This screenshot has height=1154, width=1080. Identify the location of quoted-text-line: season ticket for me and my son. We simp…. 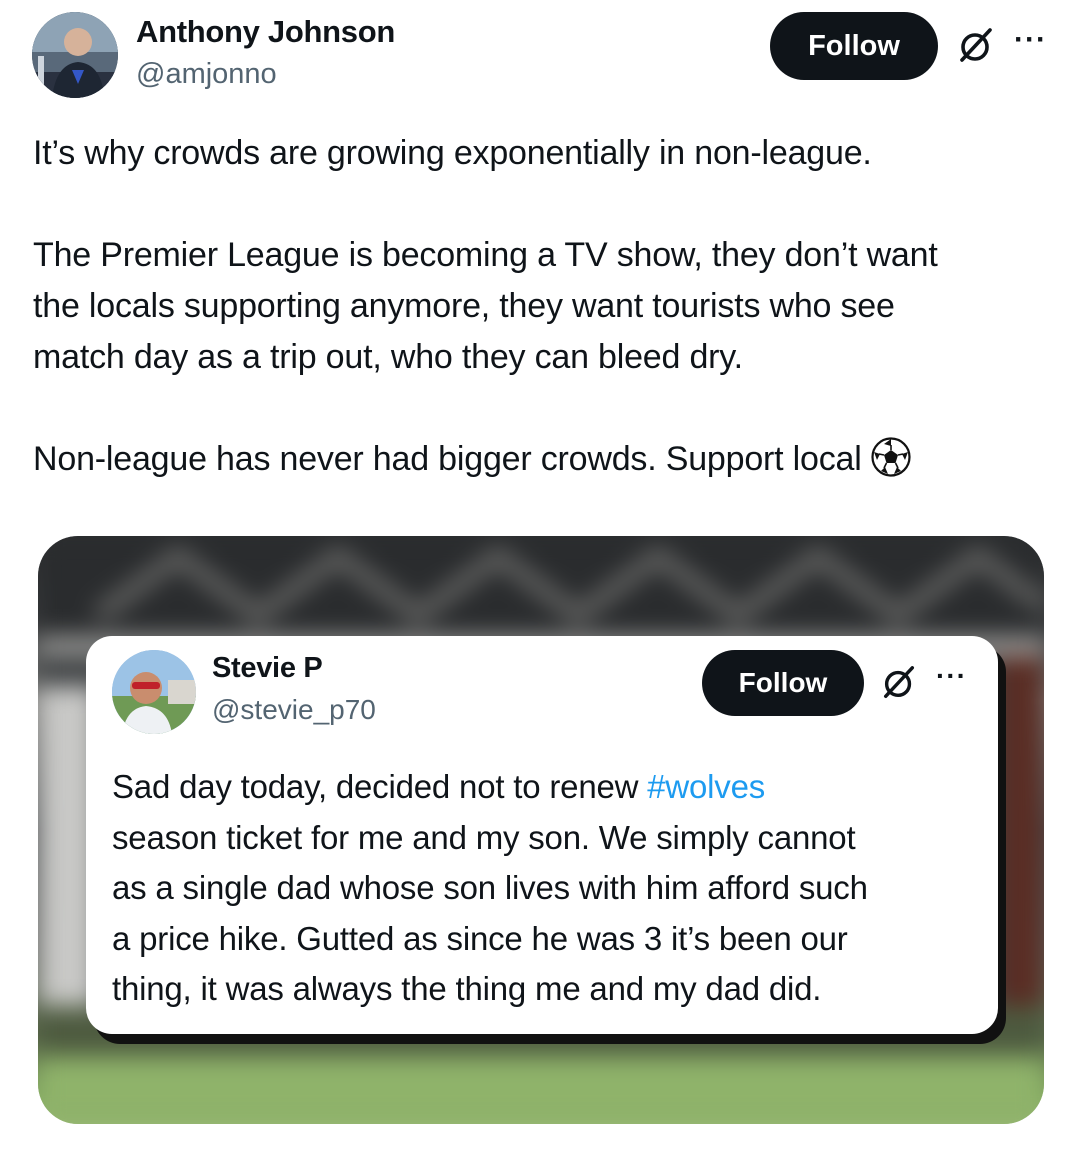
(484, 837).